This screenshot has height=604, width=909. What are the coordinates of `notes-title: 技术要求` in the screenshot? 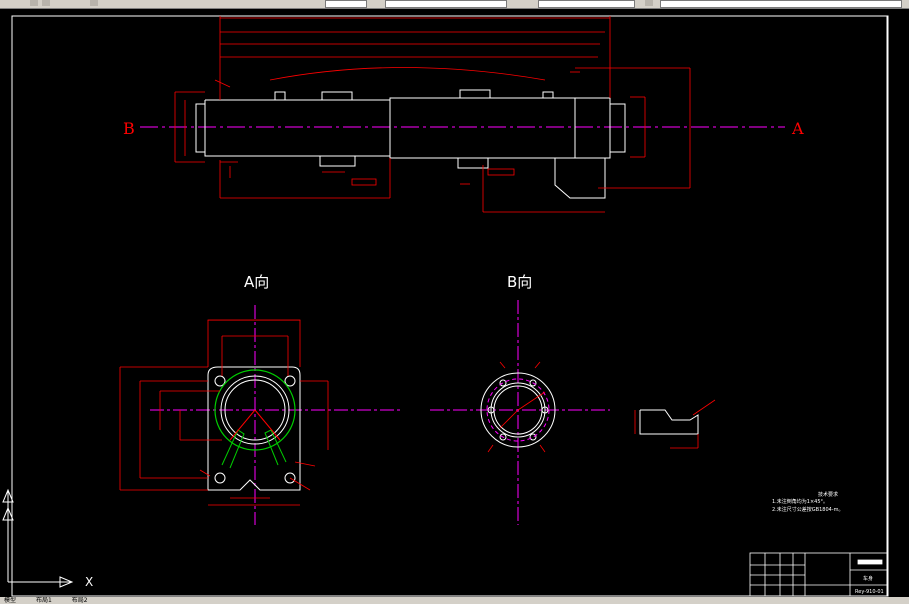 It's located at (828, 494).